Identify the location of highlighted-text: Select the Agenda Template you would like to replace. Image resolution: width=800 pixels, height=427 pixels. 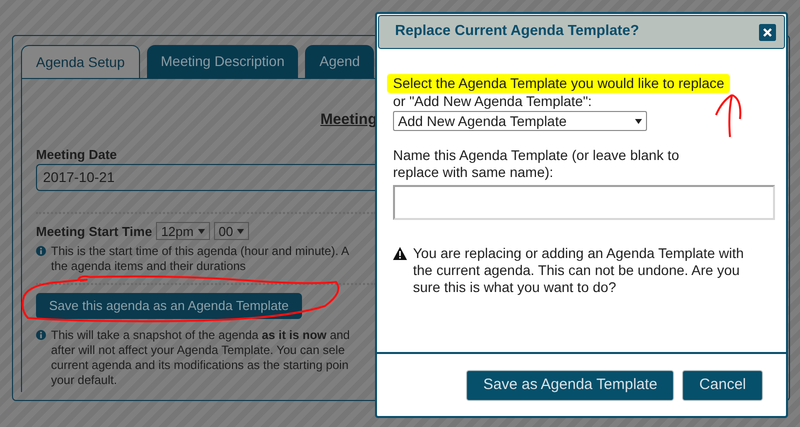
(558, 83).